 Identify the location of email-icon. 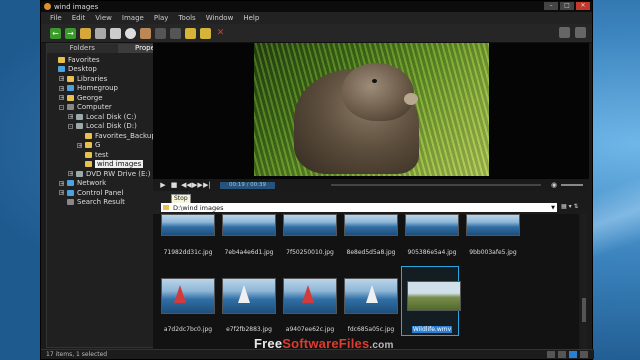
(115, 33).